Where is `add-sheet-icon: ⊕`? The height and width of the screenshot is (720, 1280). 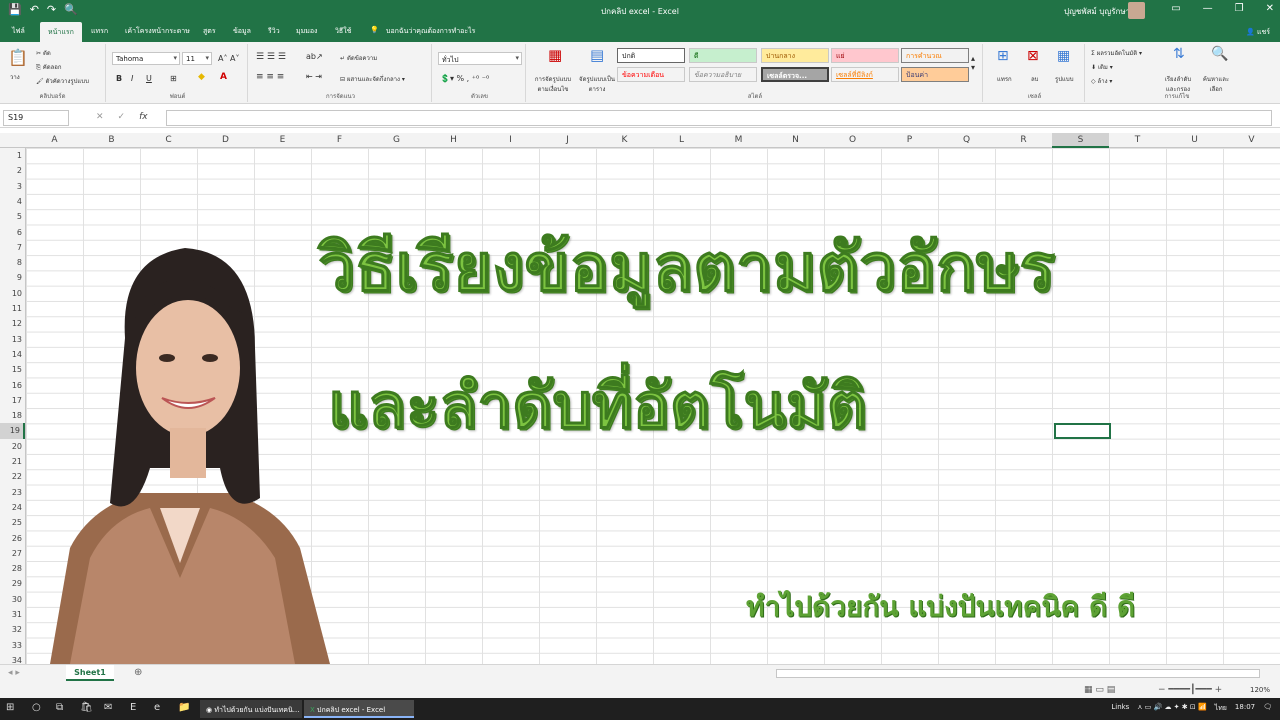 add-sheet-icon: ⊕ is located at coordinates (138, 672).